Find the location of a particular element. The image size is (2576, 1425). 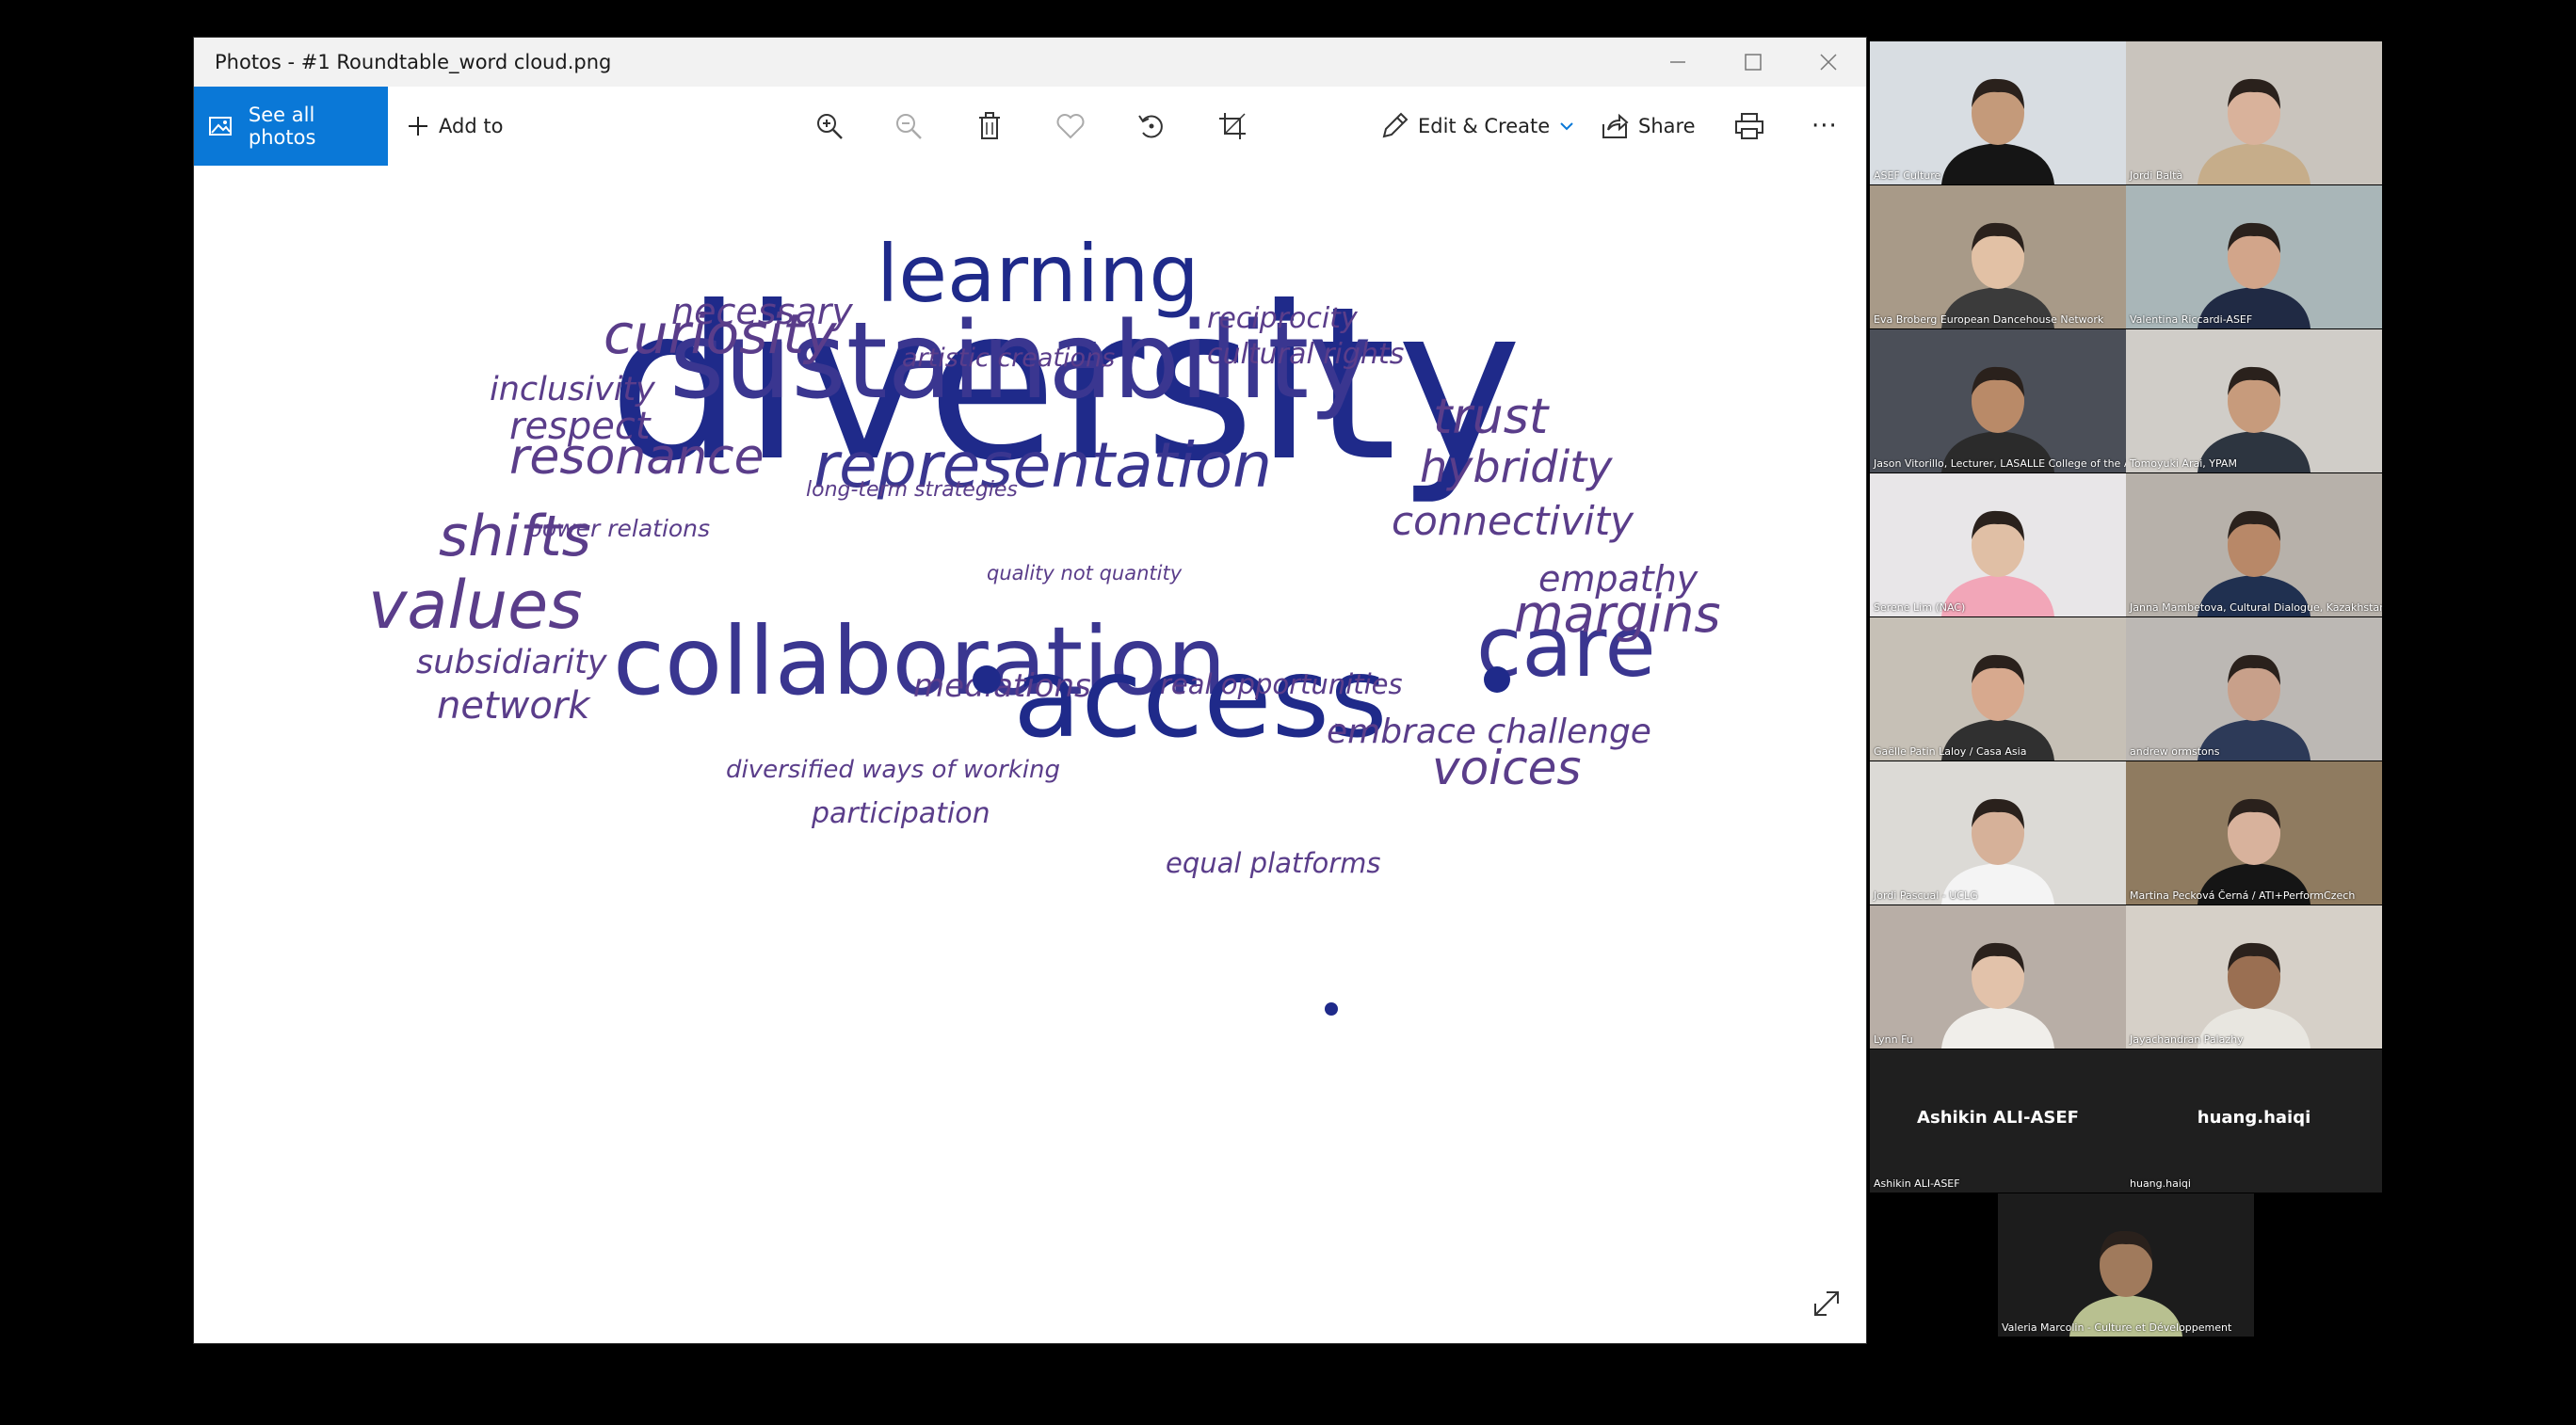

rotate-button is located at coordinates (1151, 127).